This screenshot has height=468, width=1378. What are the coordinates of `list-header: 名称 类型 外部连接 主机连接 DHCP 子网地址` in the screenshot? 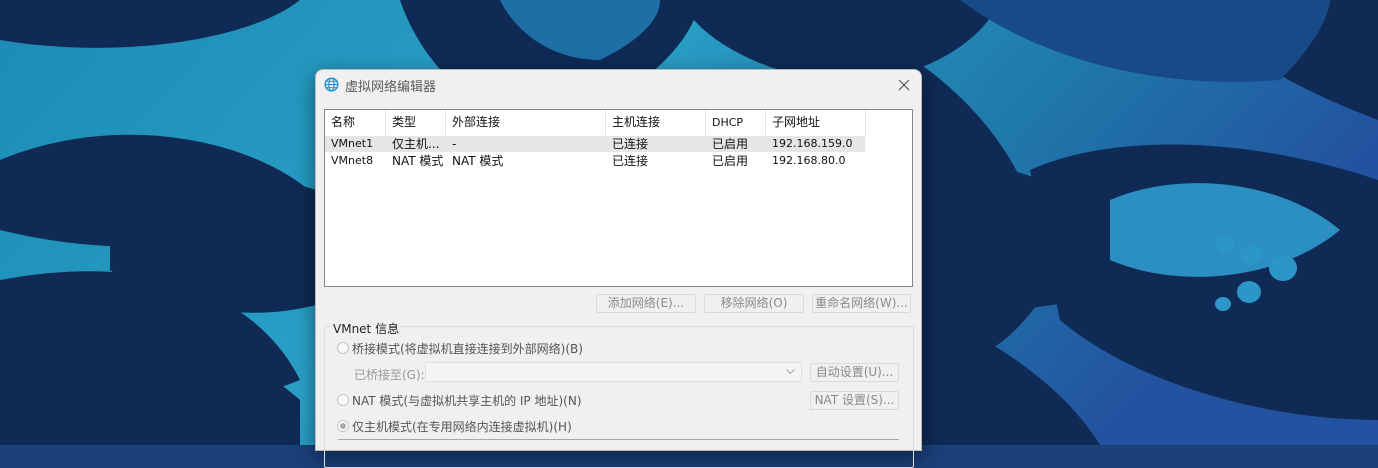 It's located at (595, 122).